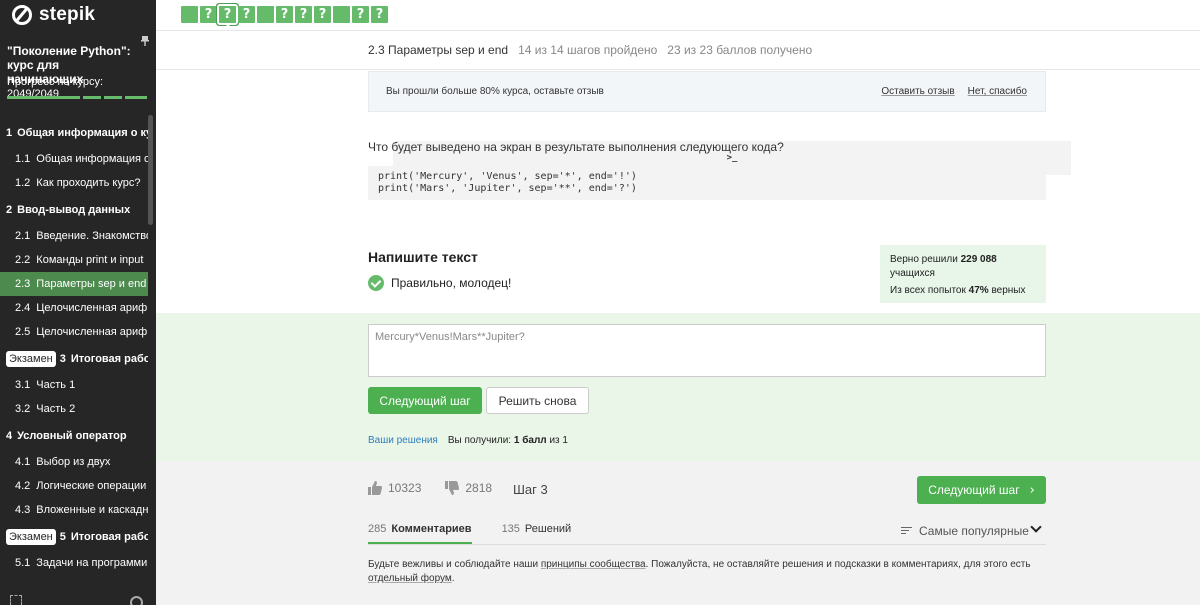  I want to click on tab-label: Комментариев, so click(431, 529).